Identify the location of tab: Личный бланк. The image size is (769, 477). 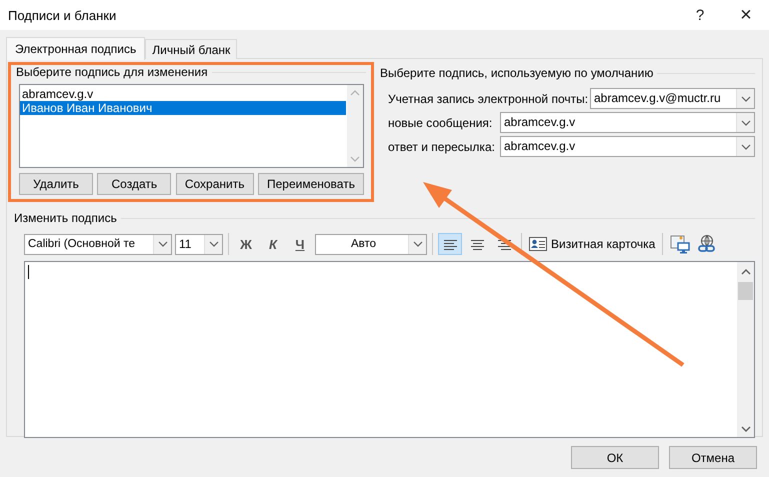
(191, 49).